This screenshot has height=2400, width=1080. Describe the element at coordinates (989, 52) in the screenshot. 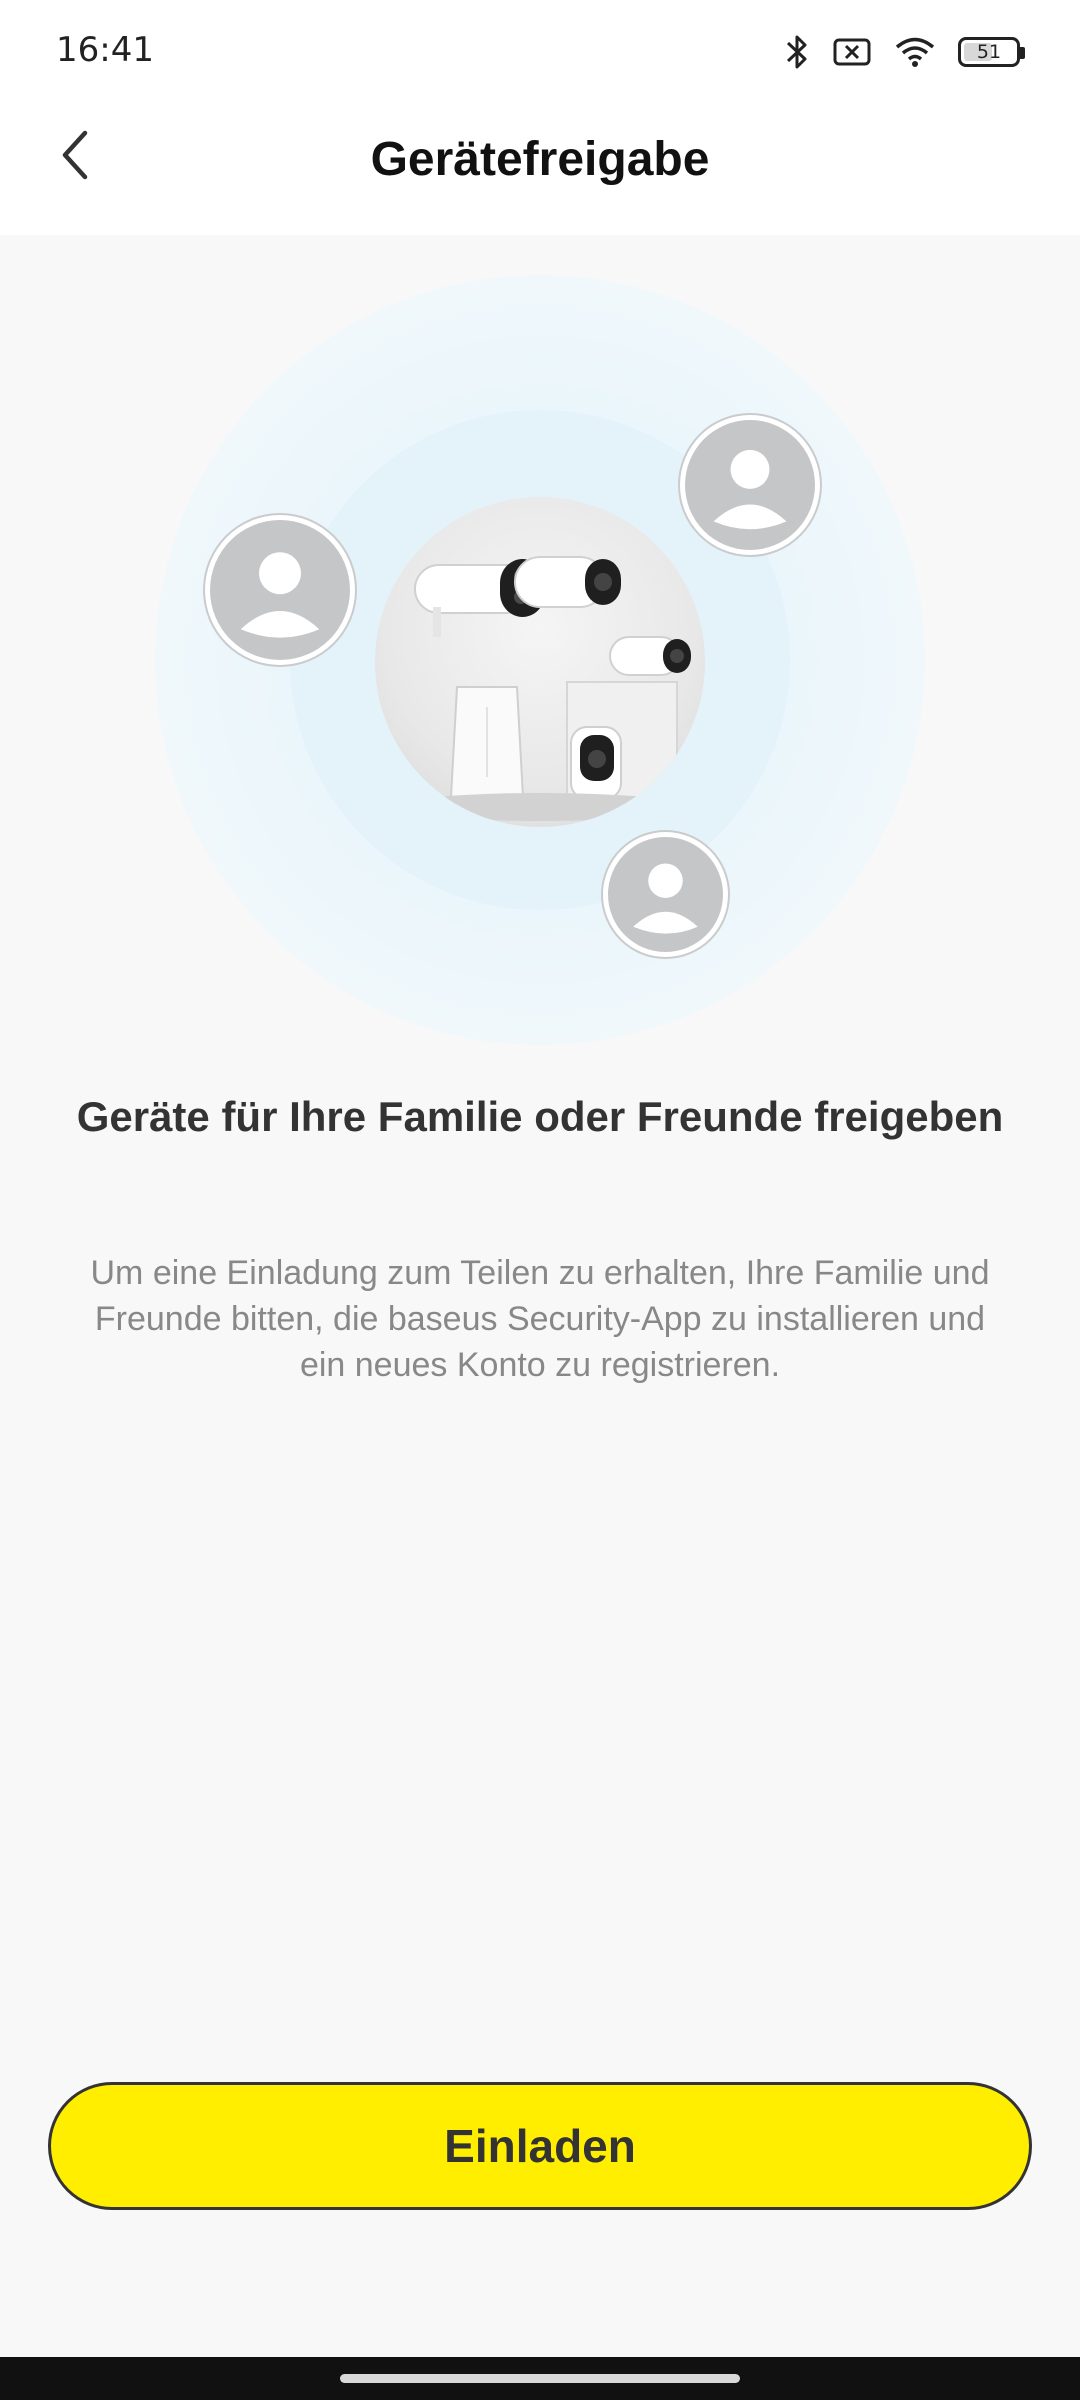

I see `battery-level: 51` at that location.